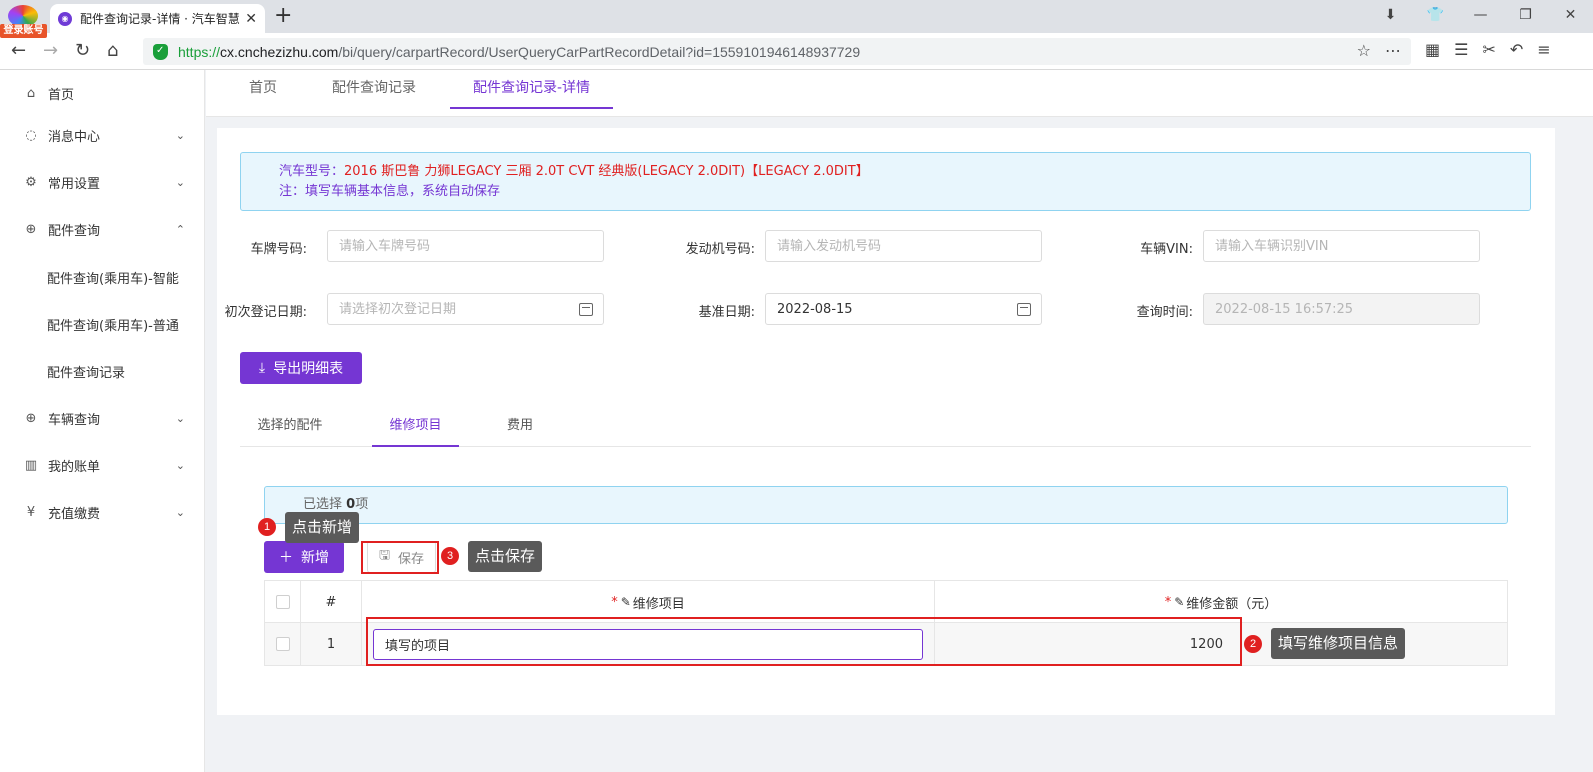  I want to click on yuan-shield-icon: ¥, so click(31, 512).